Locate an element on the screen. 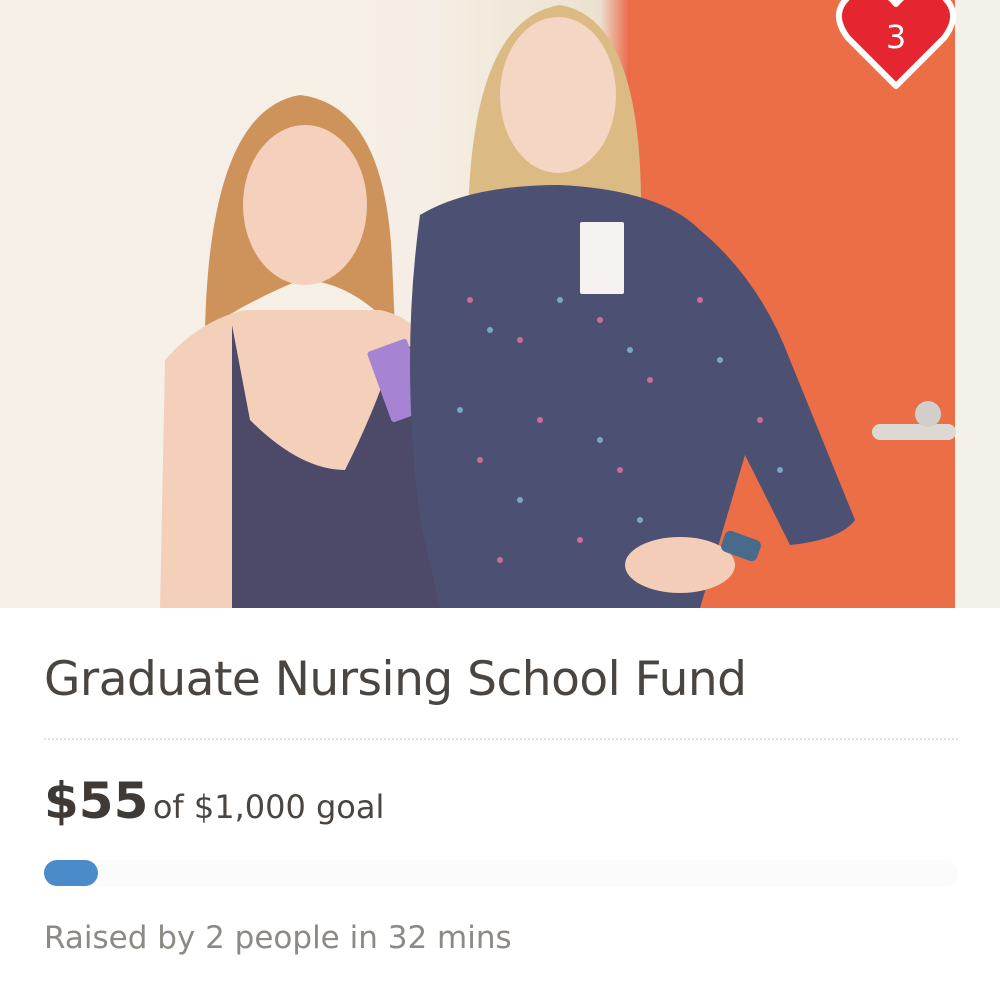 The width and height of the screenshot is (1000, 1000). heart-button: 3 is located at coordinates (896, 47).